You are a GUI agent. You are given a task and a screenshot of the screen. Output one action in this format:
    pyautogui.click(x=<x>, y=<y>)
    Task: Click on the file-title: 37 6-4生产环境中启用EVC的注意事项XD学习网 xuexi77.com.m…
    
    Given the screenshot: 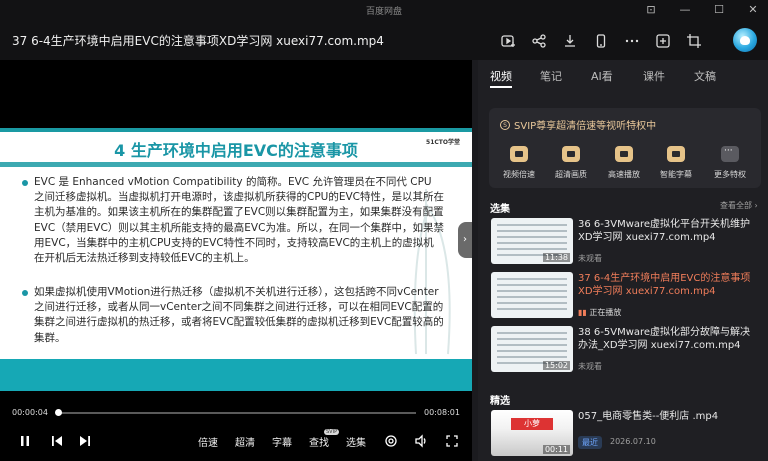 What is the action you would take?
    pyautogui.click(x=198, y=41)
    